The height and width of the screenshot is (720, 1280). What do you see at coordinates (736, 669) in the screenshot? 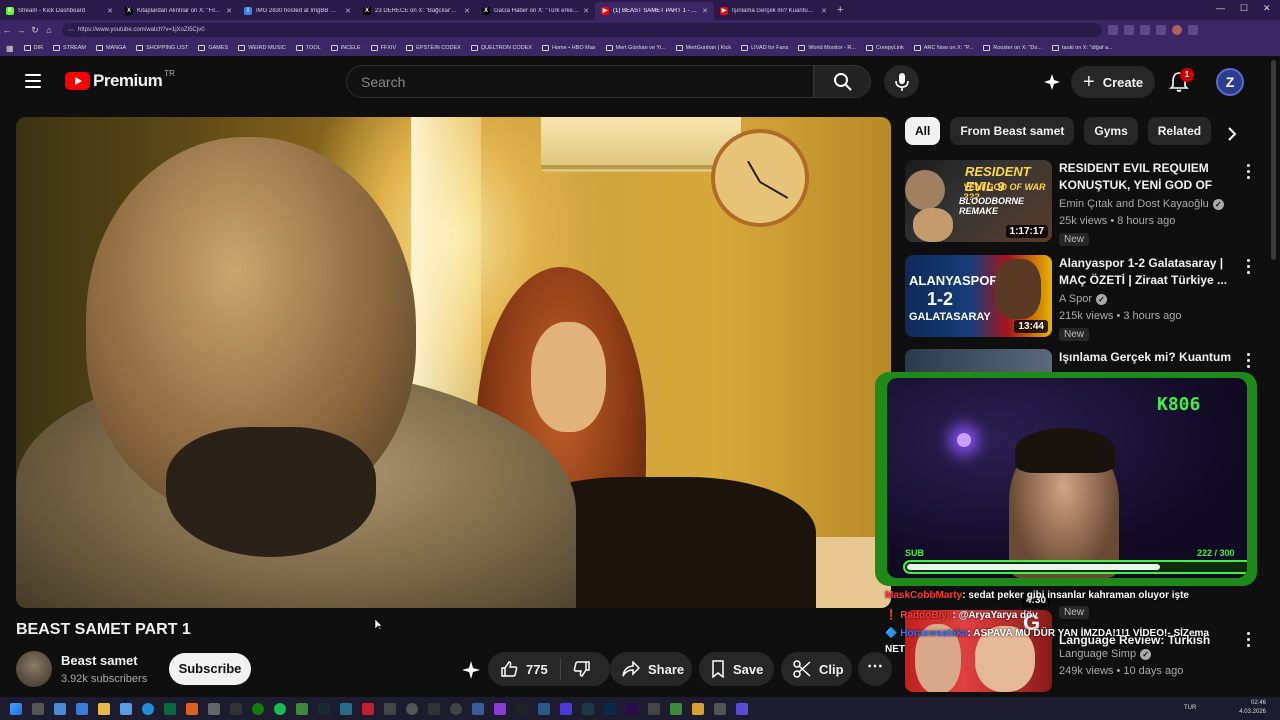
I see `save-button: Save` at bounding box center [736, 669].